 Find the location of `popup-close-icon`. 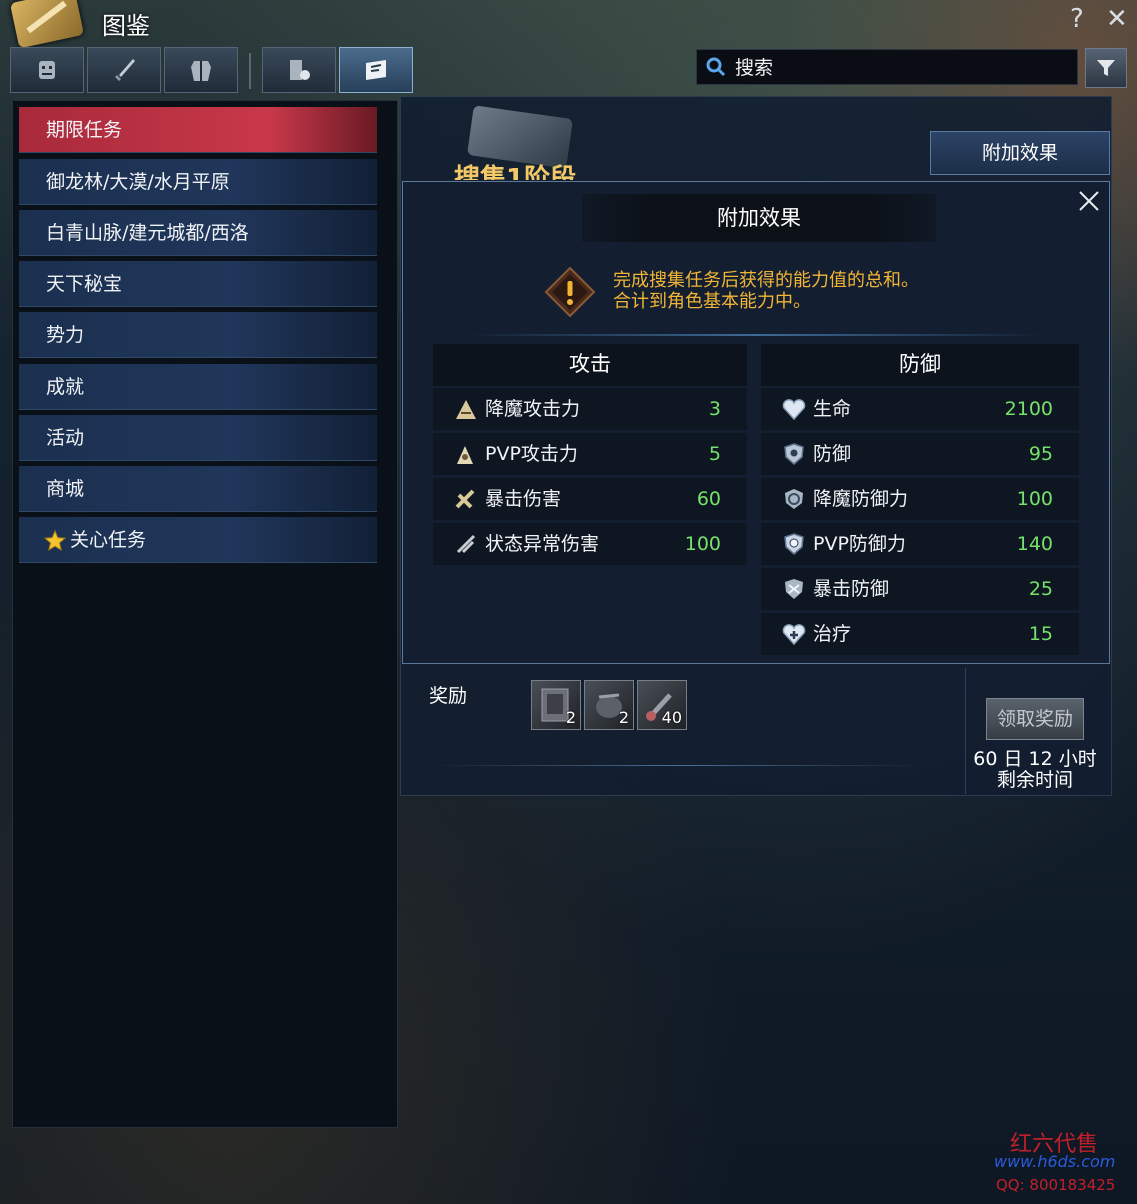

popup-close-icon is located at coordinates (1089, 201).